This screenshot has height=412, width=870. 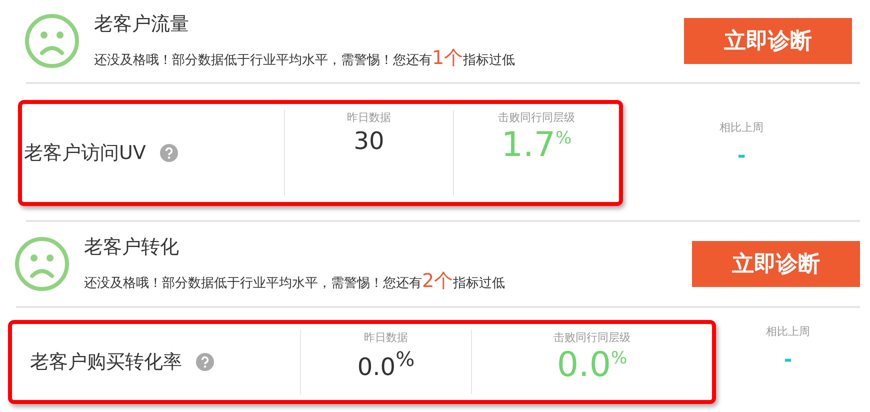 I want to click on beat-percent-value: 0.0$^{%}$, so click(x=592, y=365).